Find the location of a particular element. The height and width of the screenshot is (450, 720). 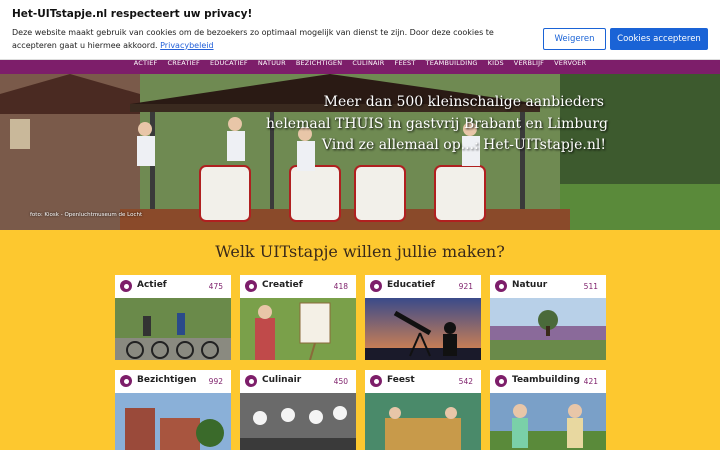

nav-item-kids: KIDS is located at coordinates (496, 66).